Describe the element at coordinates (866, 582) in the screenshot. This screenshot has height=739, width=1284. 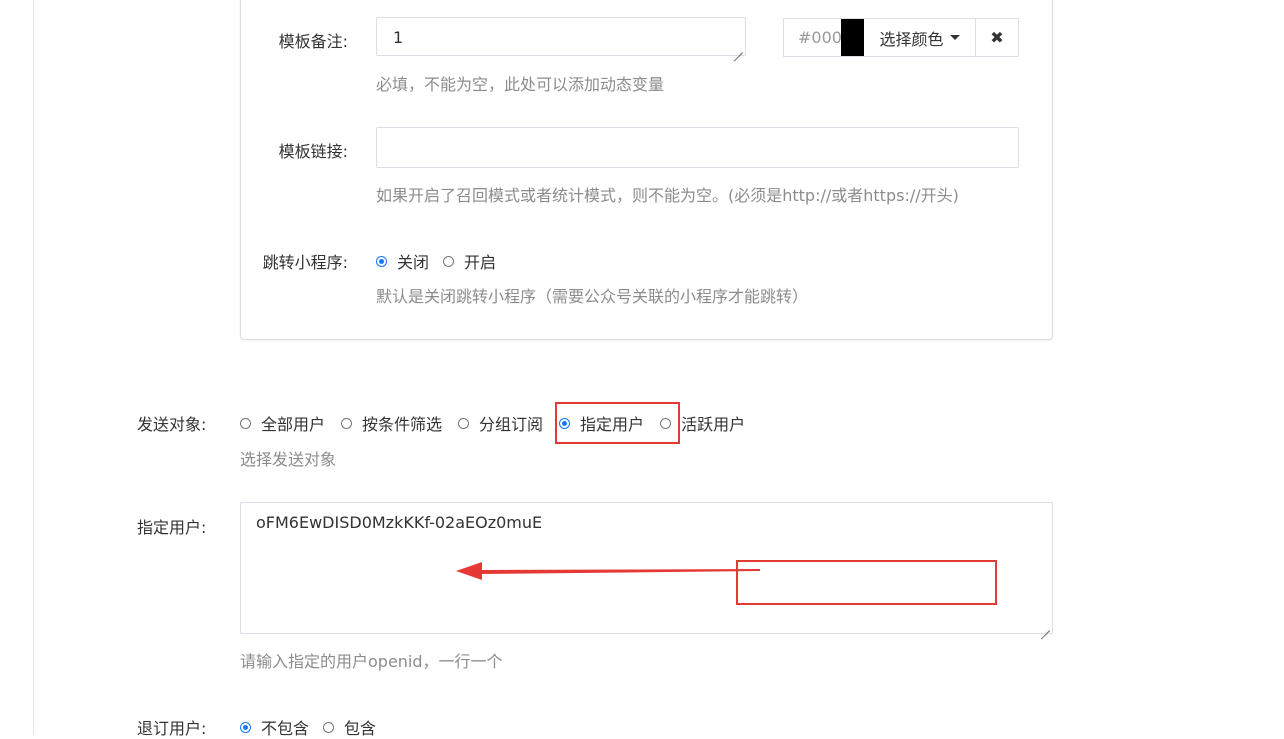
I see `annotation-box` at that location.